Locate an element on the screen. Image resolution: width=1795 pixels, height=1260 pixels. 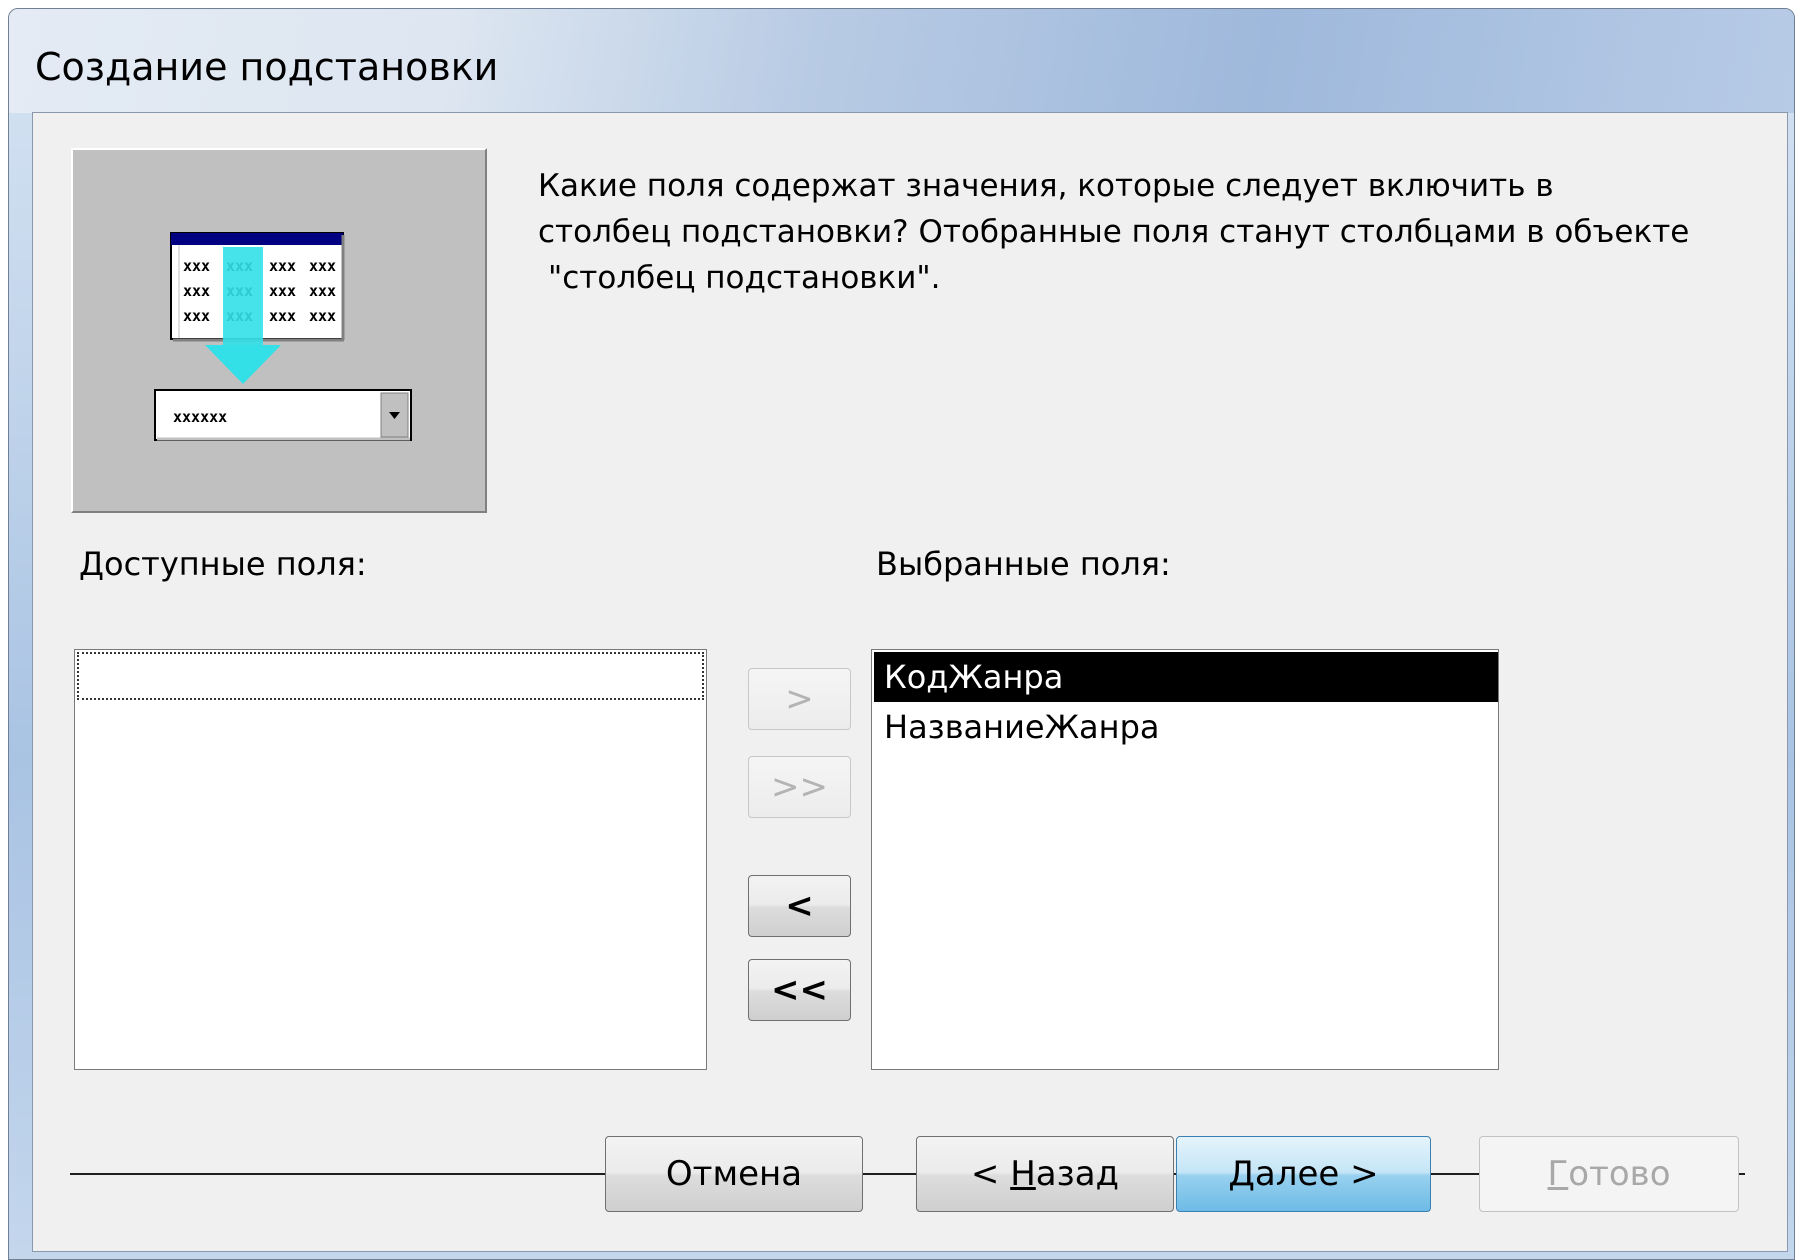
available-fields-label: Доступные поля: is located at coordinates (223, 564).